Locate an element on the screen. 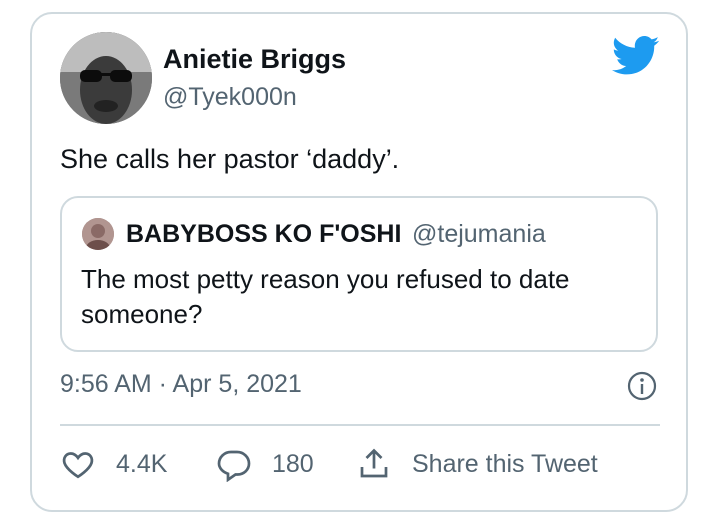 Image resolution: width=720 pixels, height=512 pixels. author-avatar is located at coordinates (106, 78).